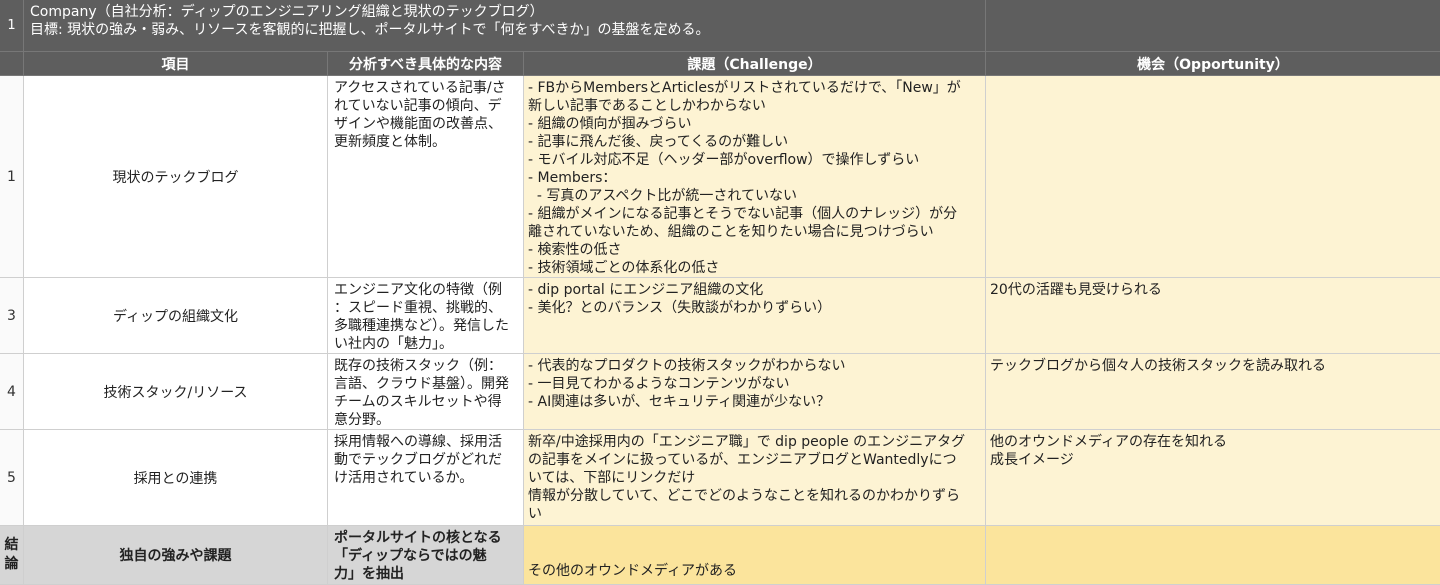 This screenshot has width=1440, height=585. Describe the element at coordinates (659, 384) in the screenshot. I see `challenge-line: - 一目見てわかるようなコンテンツがない` at that location.